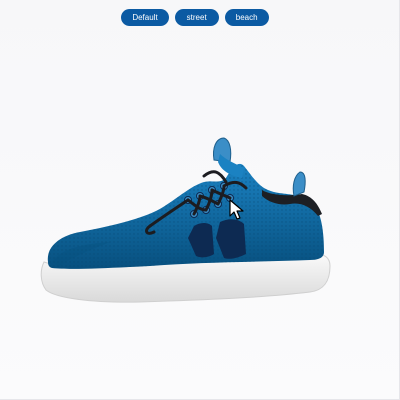 The height and width of the screenshot is (400, 400). What do you see at coordinates (299, 184) in the screenshot?
I see `heel-pull-tab` at bounding box center [299, 184].